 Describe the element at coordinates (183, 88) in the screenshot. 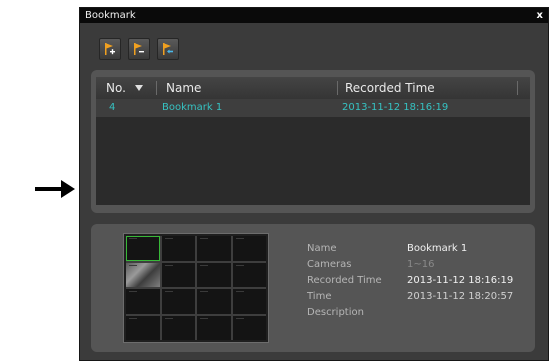

I see `column-header-name: Name` at that location.